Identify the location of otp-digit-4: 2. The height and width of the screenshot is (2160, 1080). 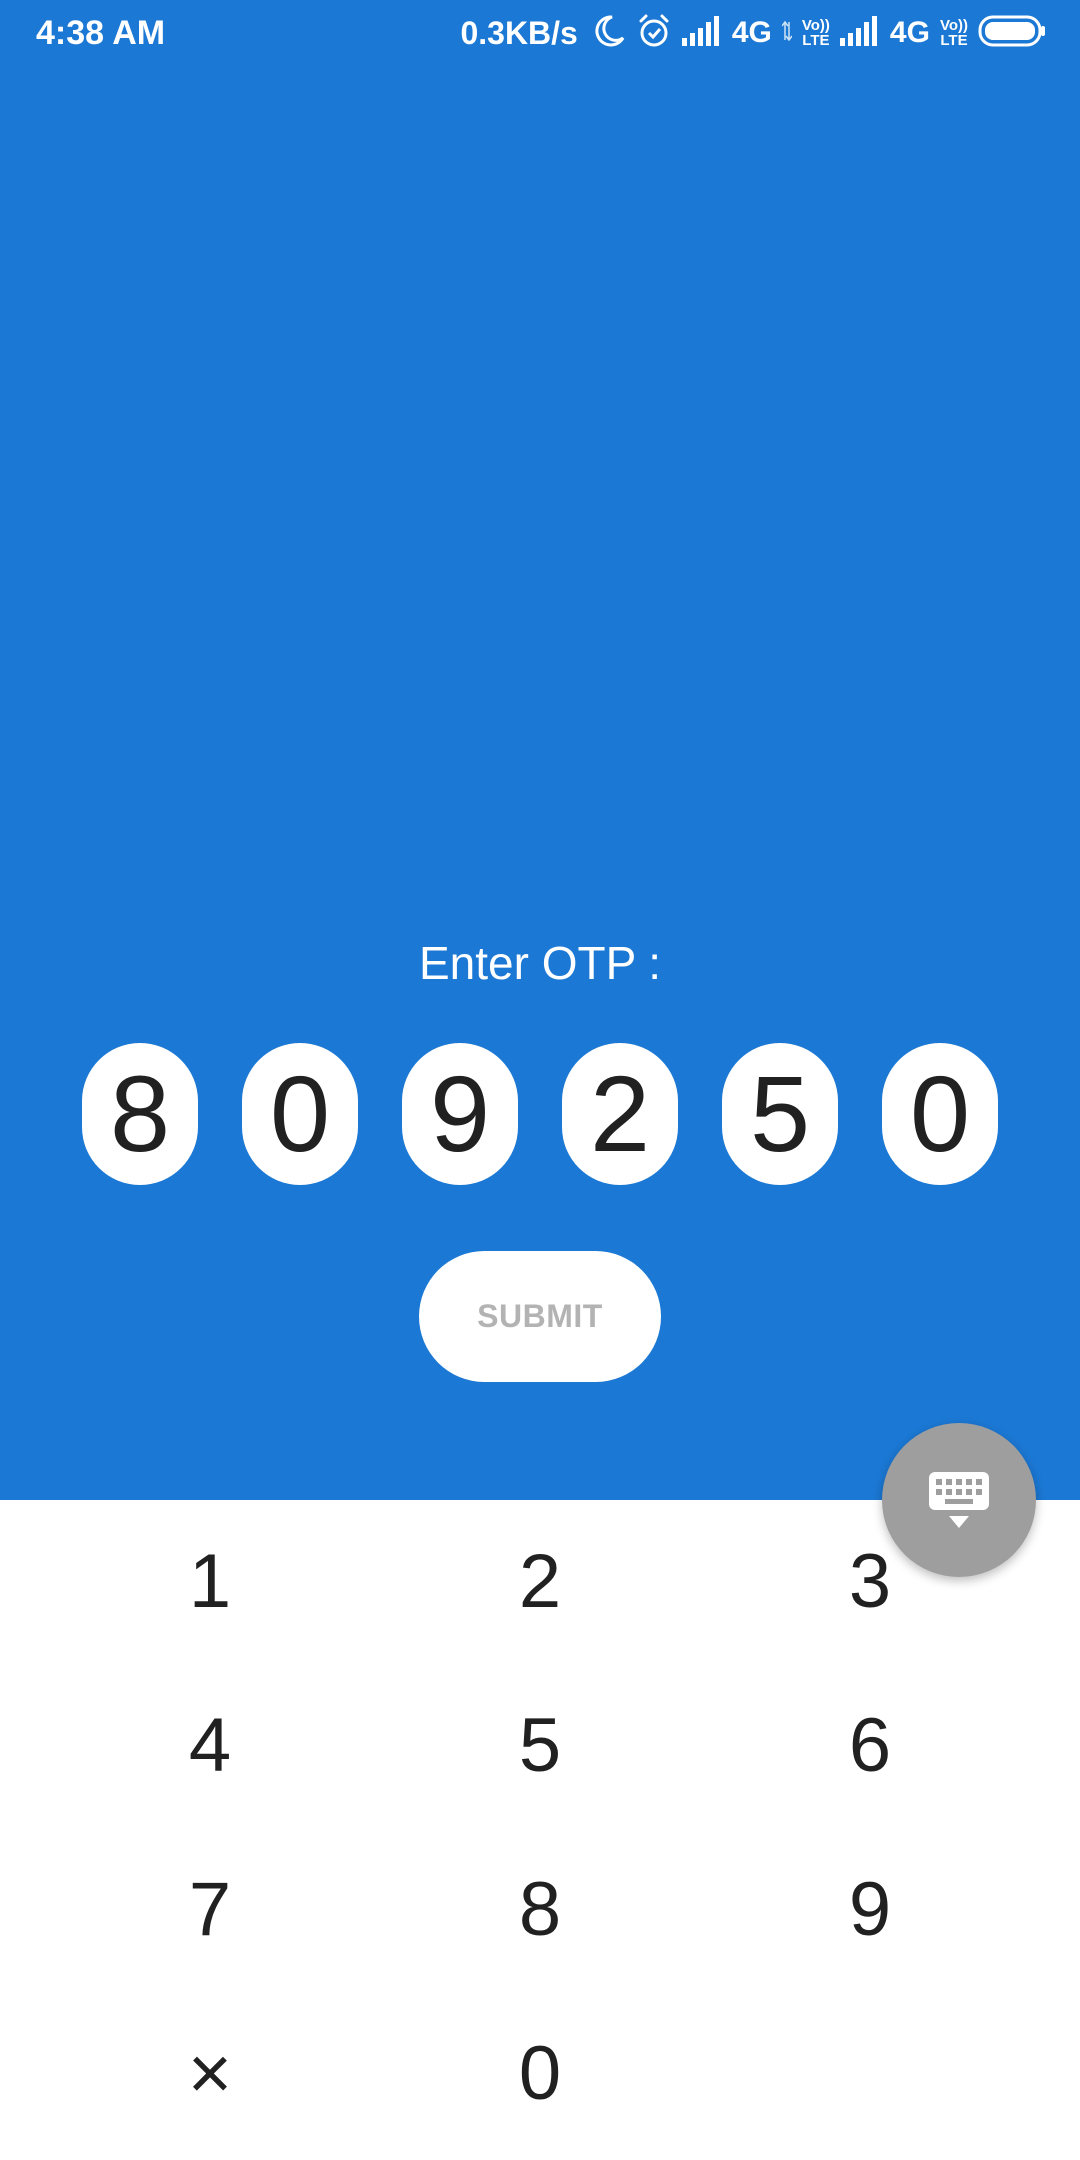
(620, 1114).